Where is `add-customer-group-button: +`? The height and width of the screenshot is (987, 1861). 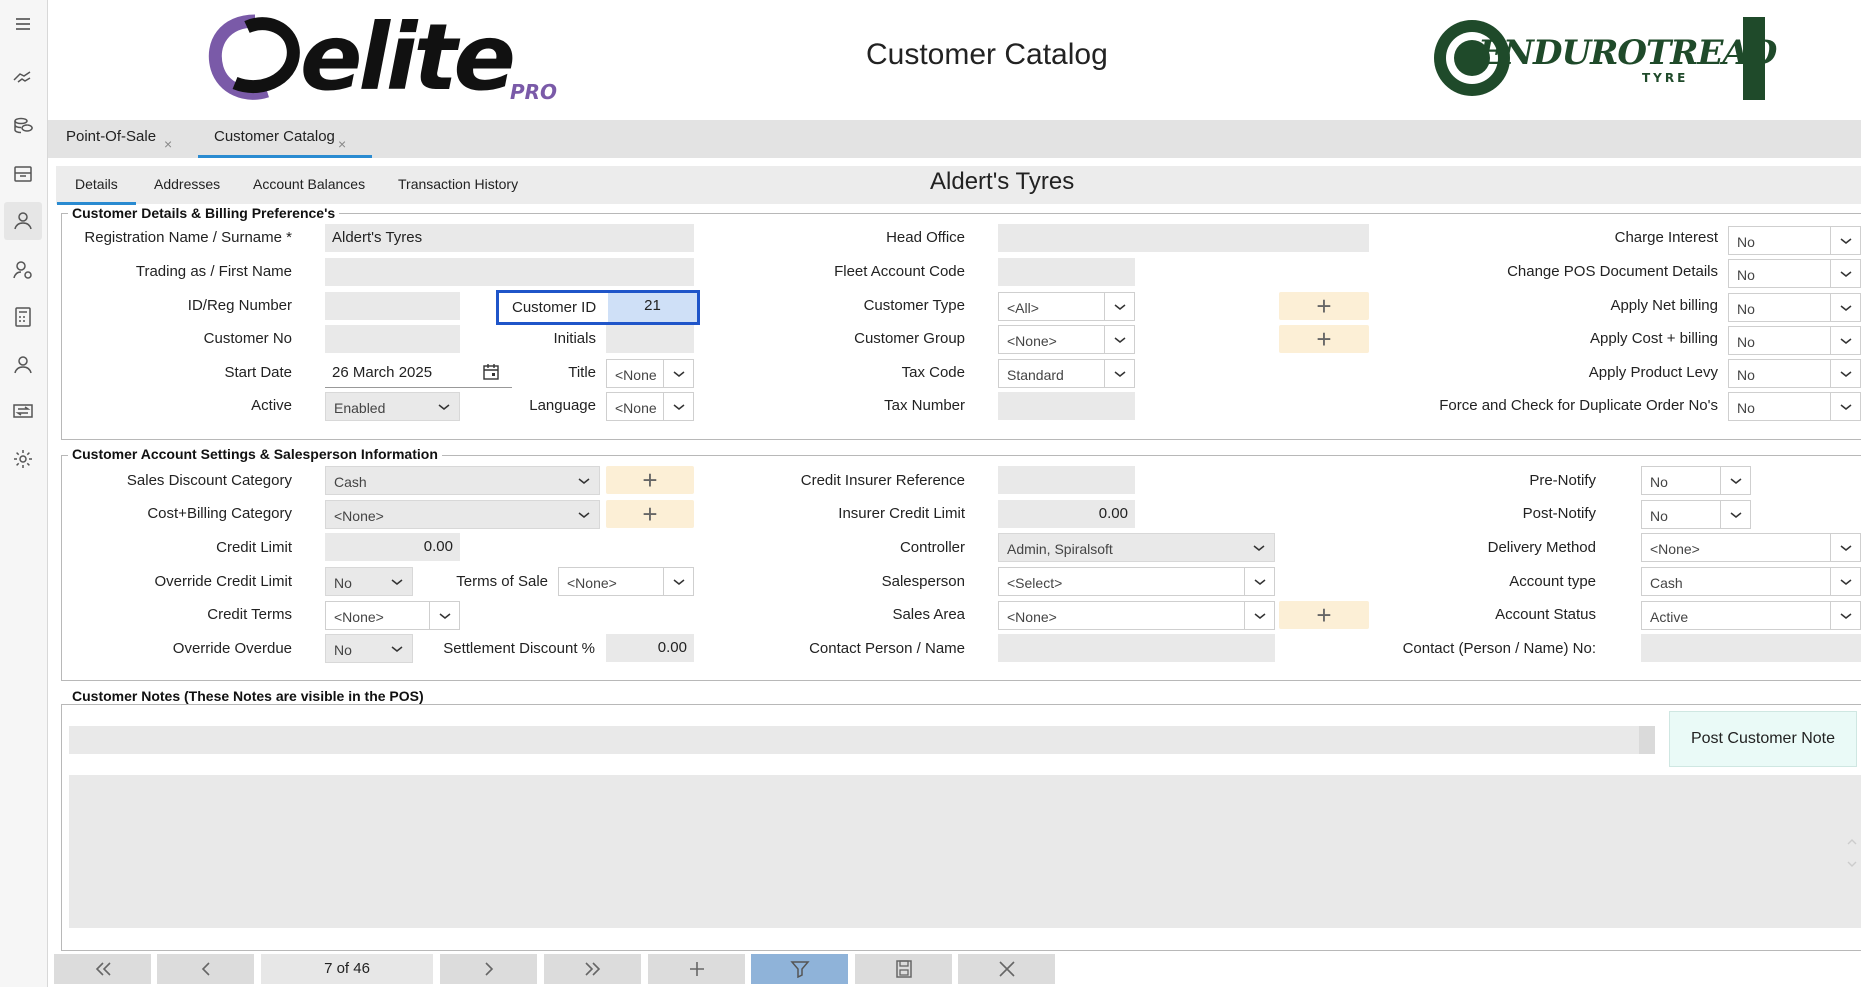 add-customer-group-button: + is located at coordinates (1324, 339).